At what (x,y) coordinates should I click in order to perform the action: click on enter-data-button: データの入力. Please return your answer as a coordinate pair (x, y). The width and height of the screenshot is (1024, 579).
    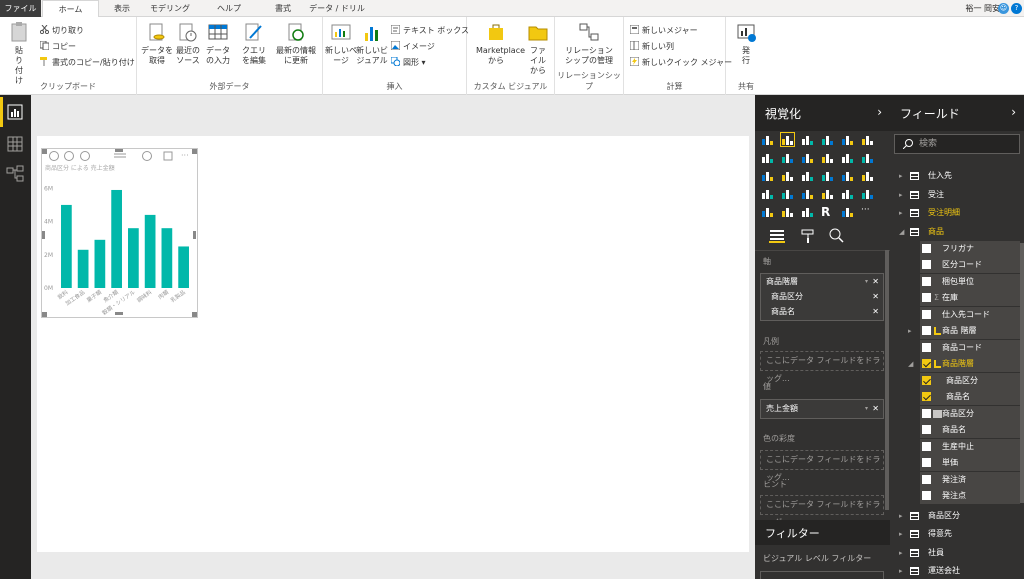
    Looking at the image, I should click on (218, 43).